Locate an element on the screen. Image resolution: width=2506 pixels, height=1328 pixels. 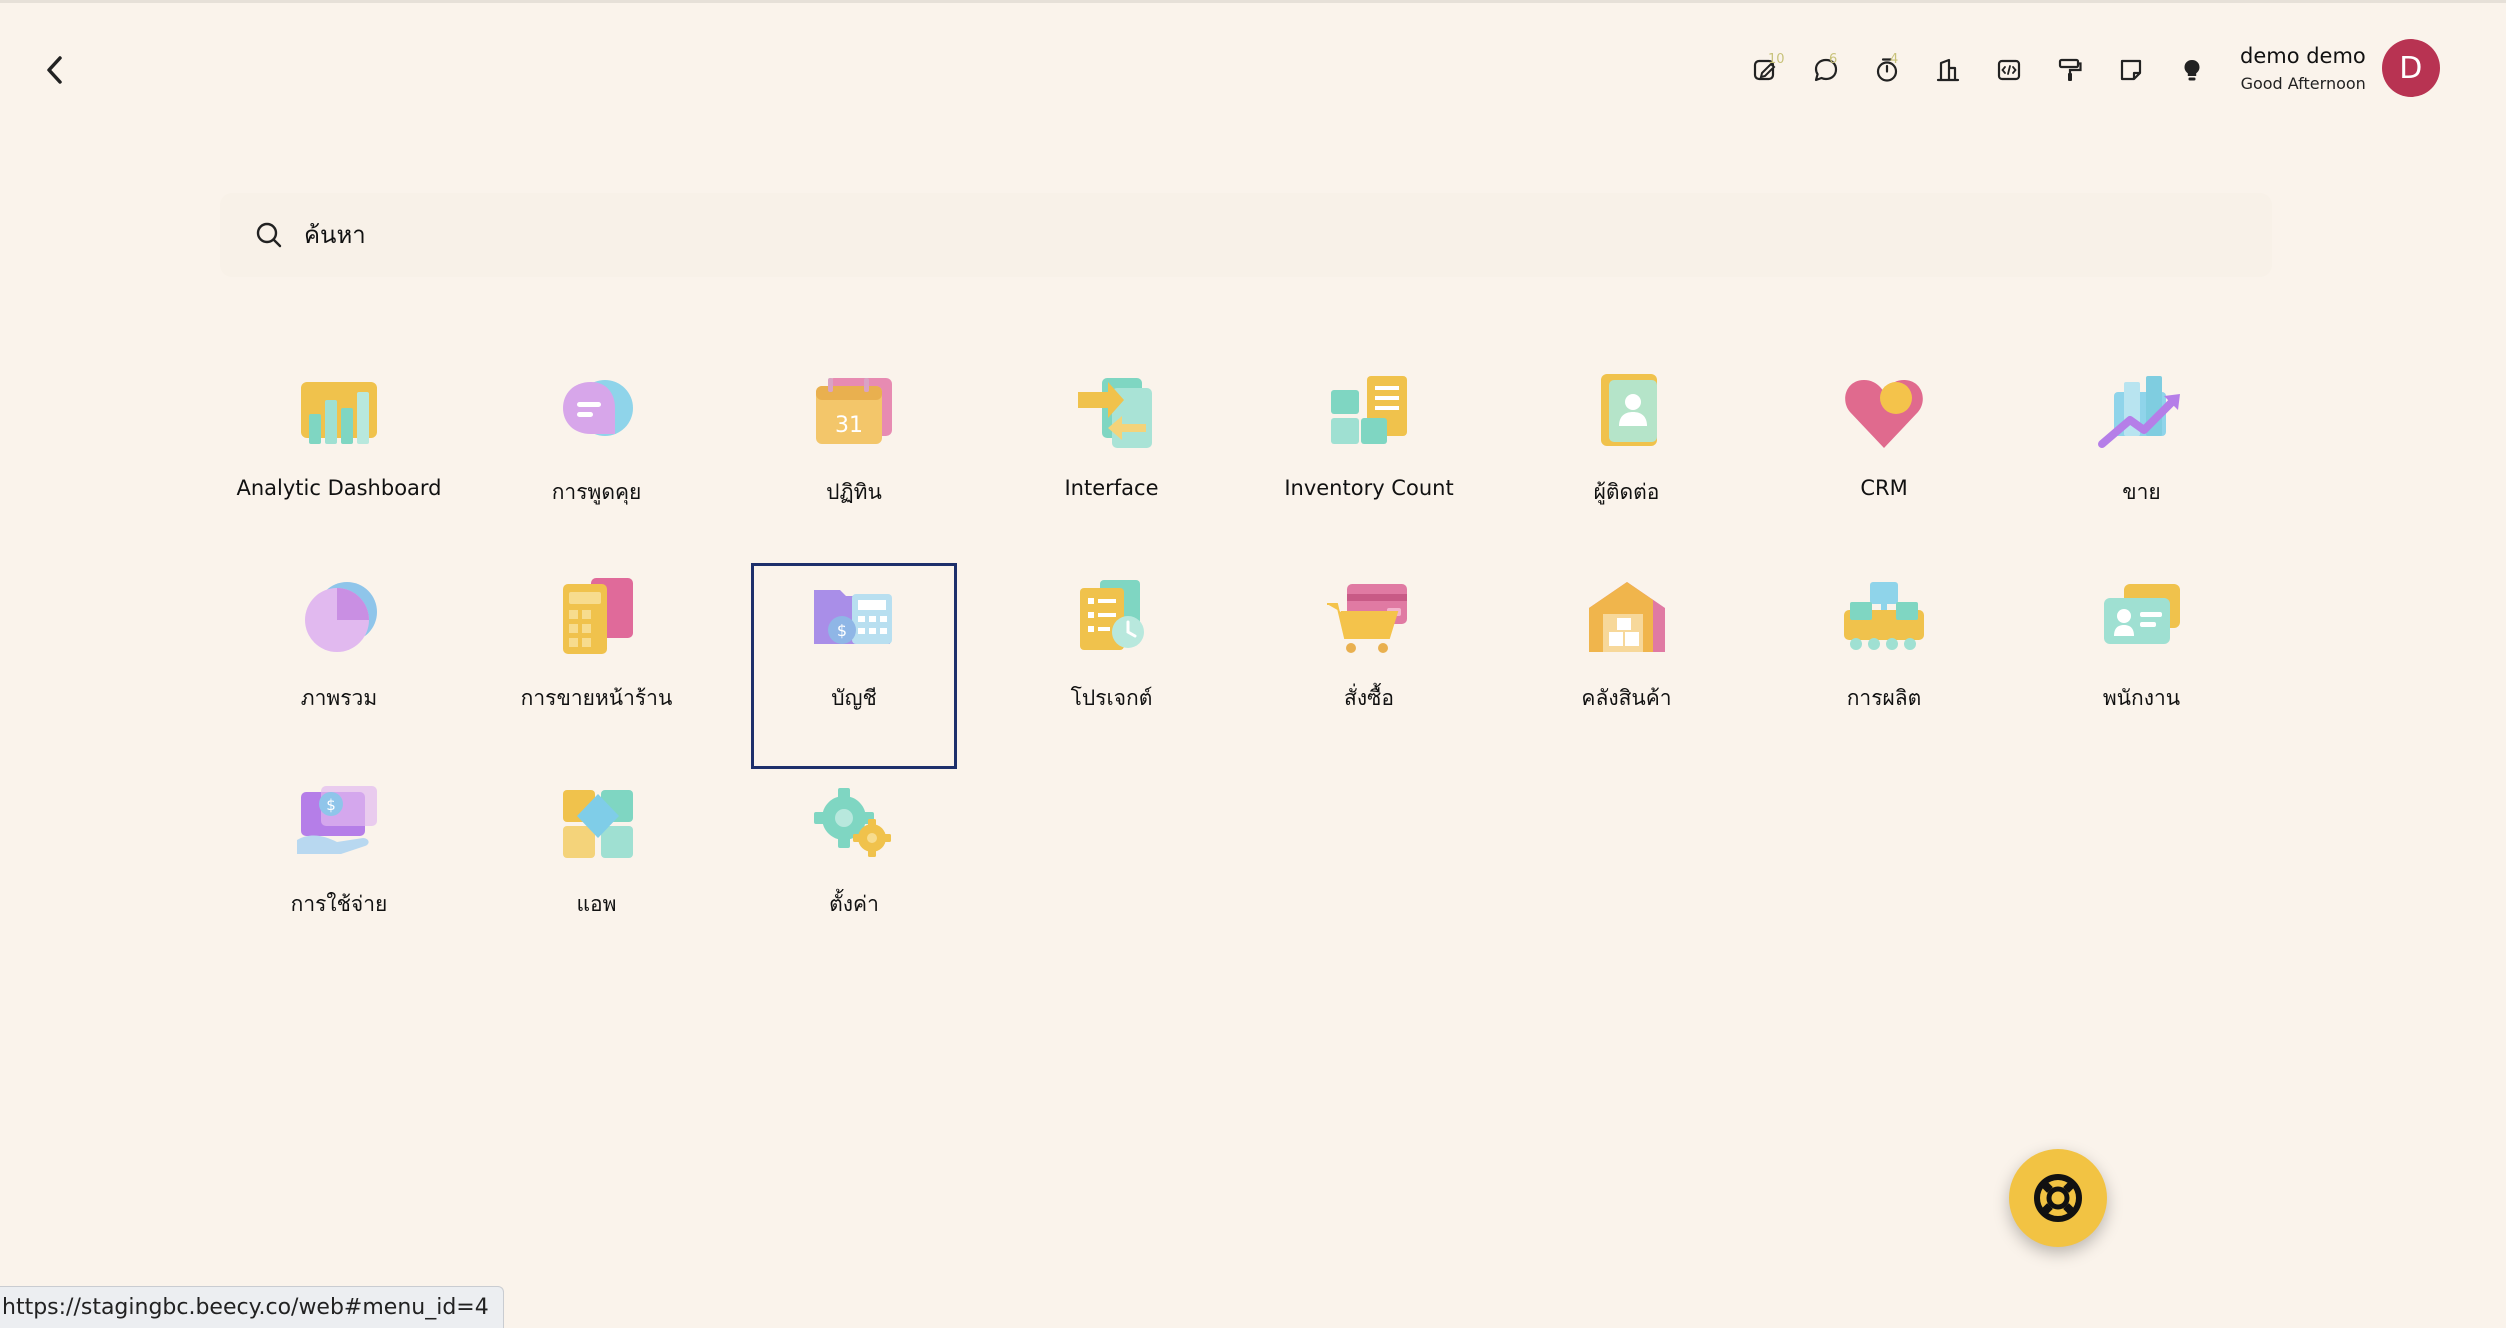
sales-app-icon is located at coordinates (2138, 412).